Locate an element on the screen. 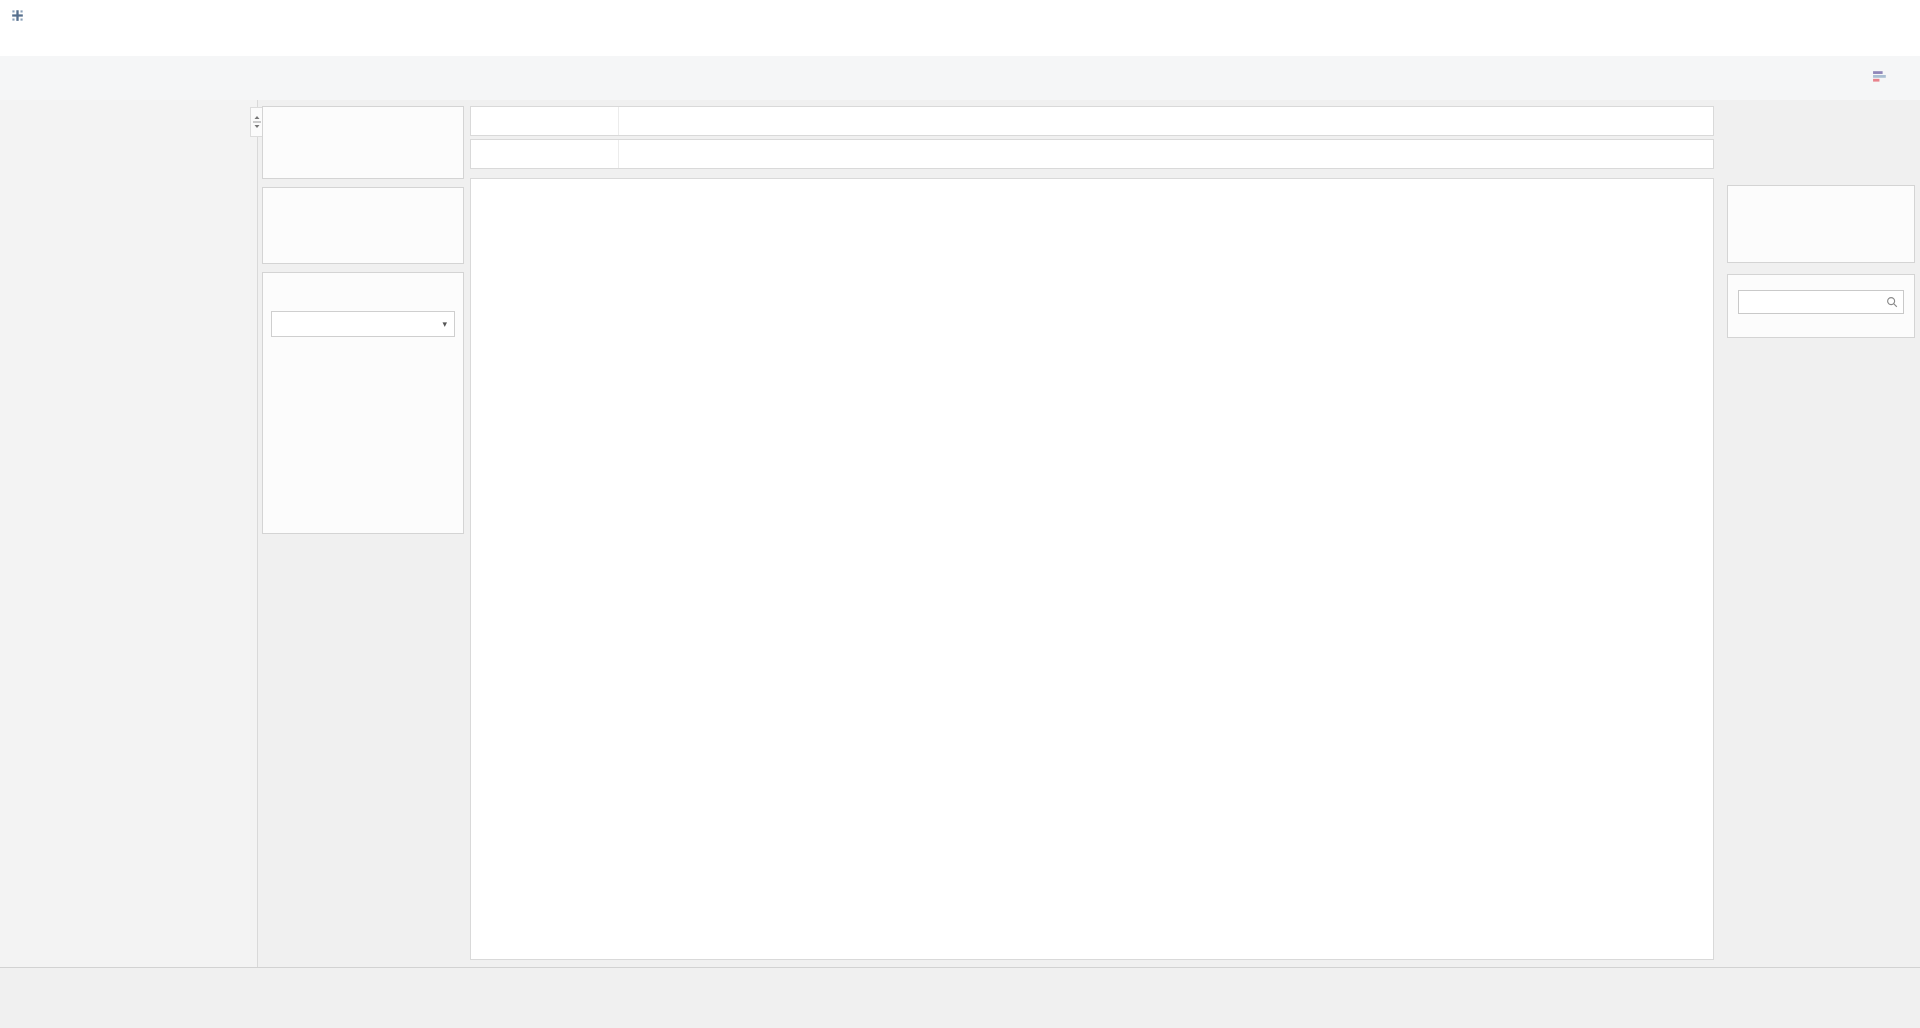 The height and width of the screenshot is (1028, 1920). show-me-toggle is located at coordinates (1892, 78).